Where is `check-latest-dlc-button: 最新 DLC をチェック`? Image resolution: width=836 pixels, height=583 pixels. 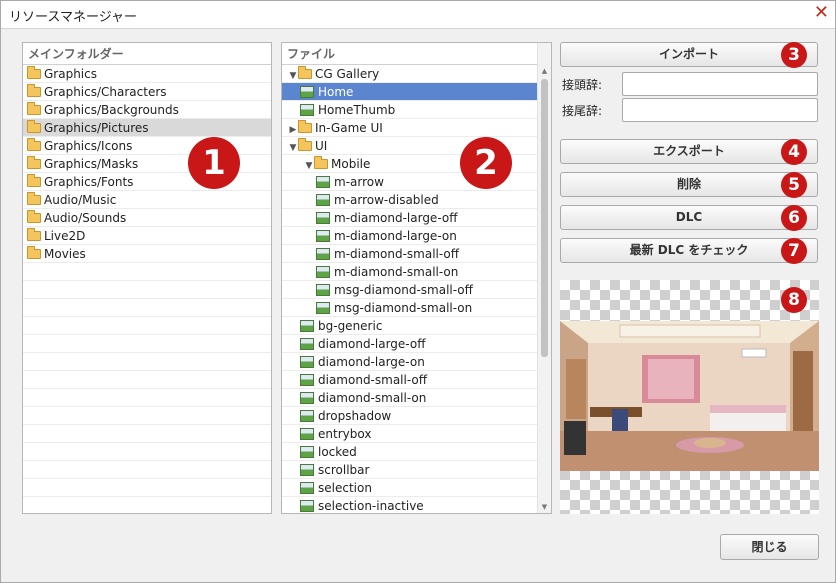
check-latest-dlc-button: 最新 DLC をチェック is located at coordinates (689, 250).